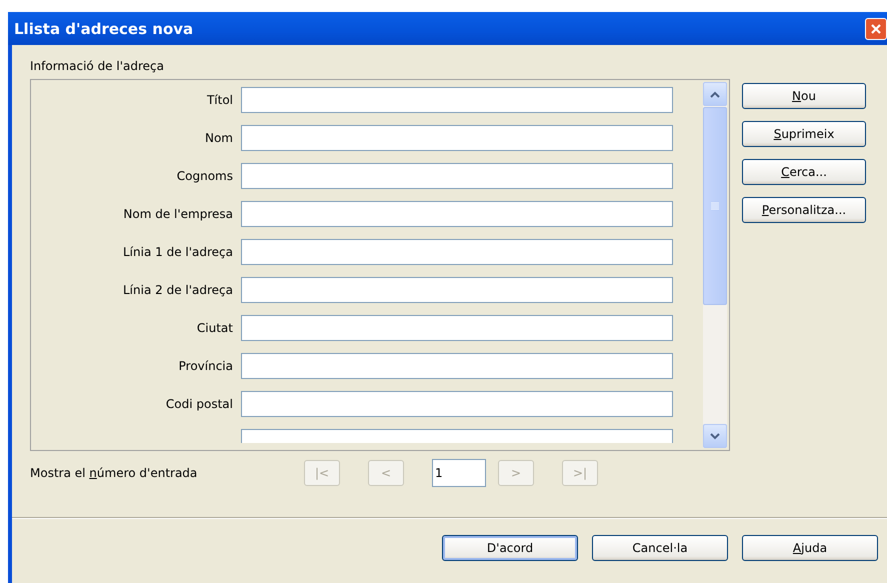  I want to click on scrollbar, so click(715, 265).